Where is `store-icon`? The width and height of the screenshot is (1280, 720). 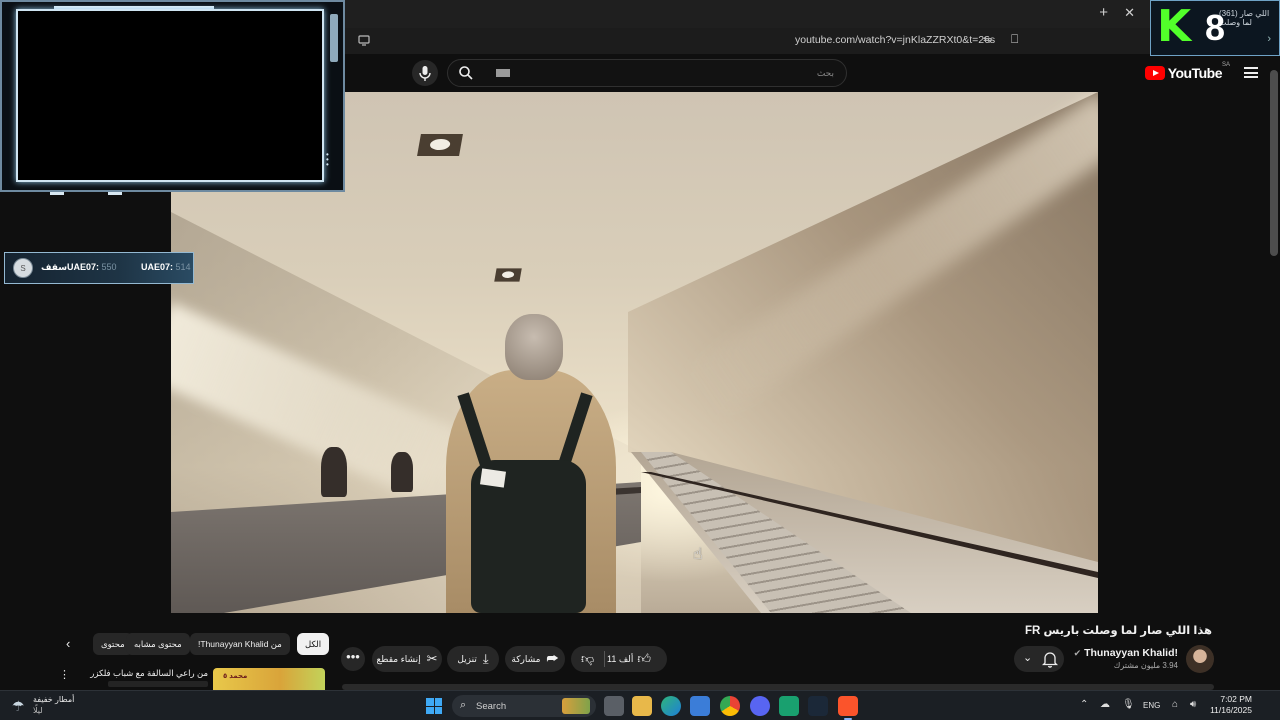 store-icon is located at coordinates (700, 706).